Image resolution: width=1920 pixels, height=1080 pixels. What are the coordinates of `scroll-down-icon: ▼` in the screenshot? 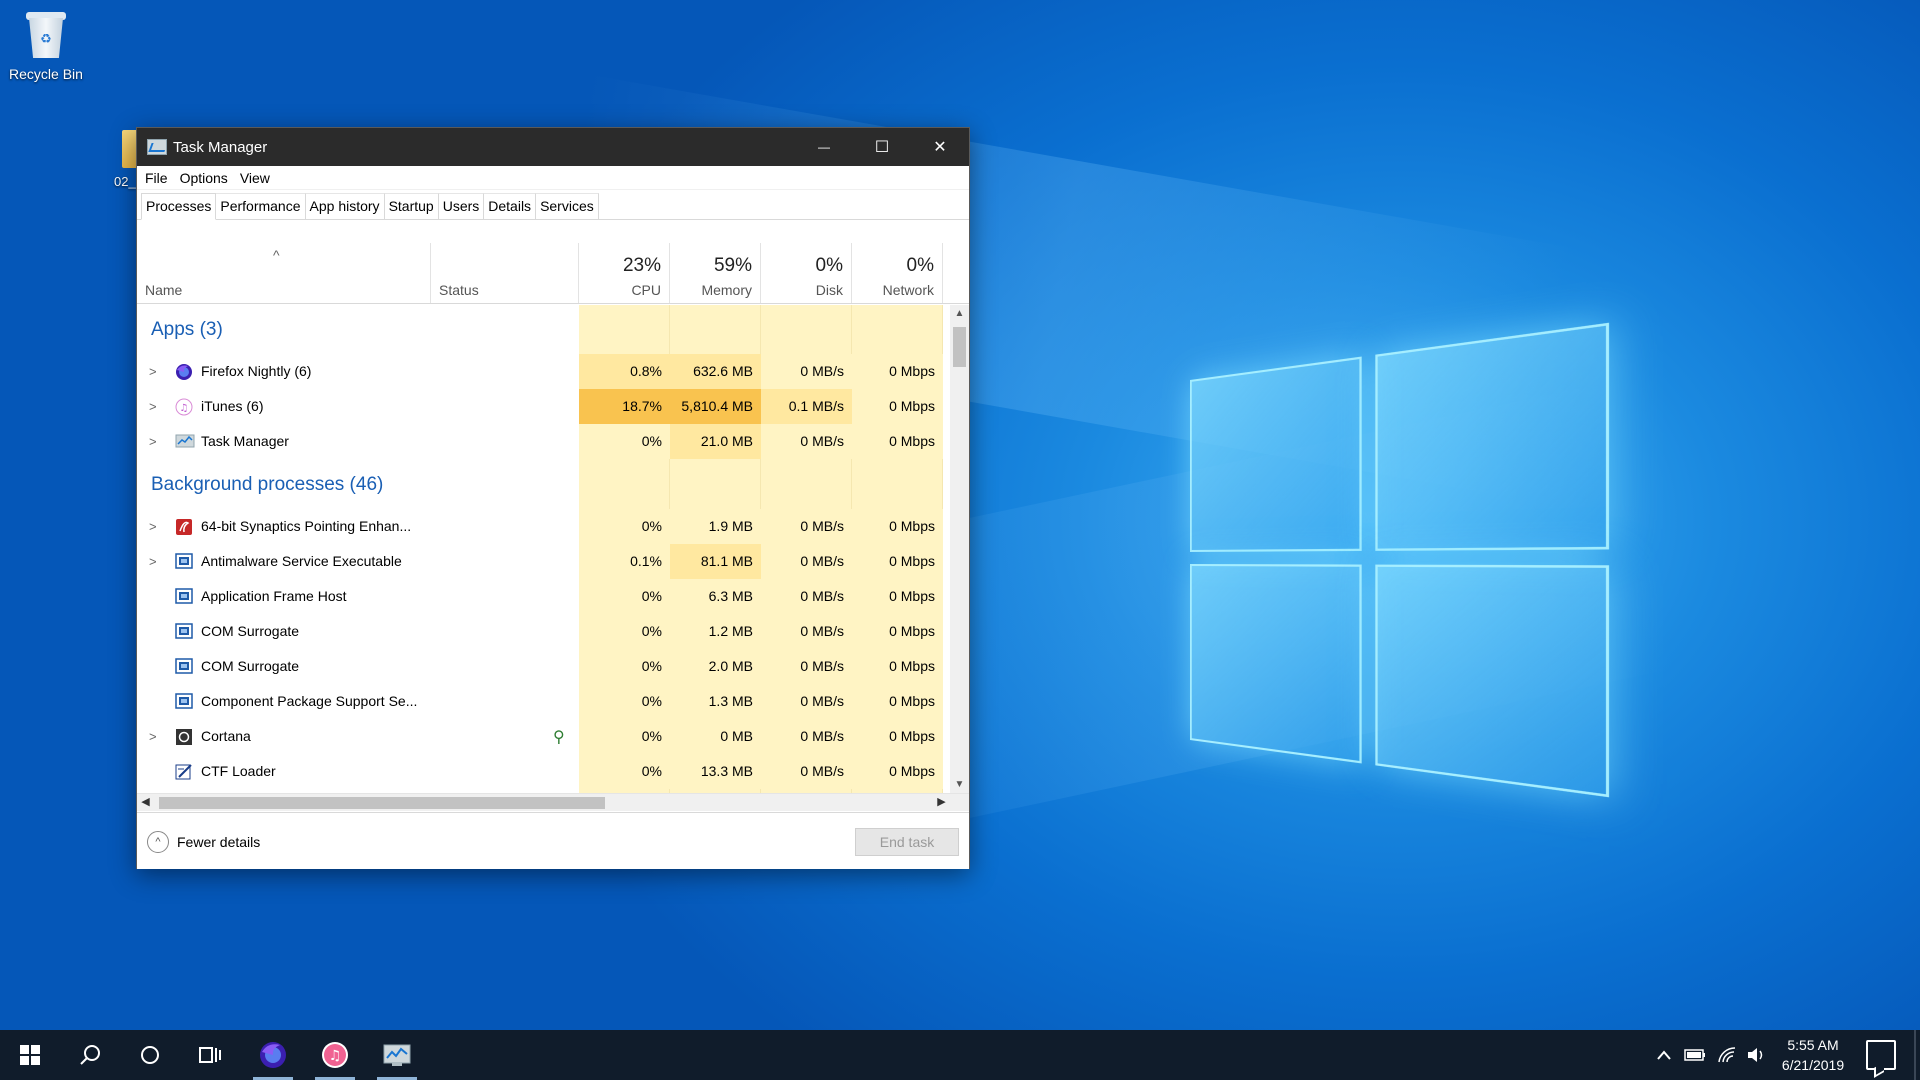 It's located at (959, 784).